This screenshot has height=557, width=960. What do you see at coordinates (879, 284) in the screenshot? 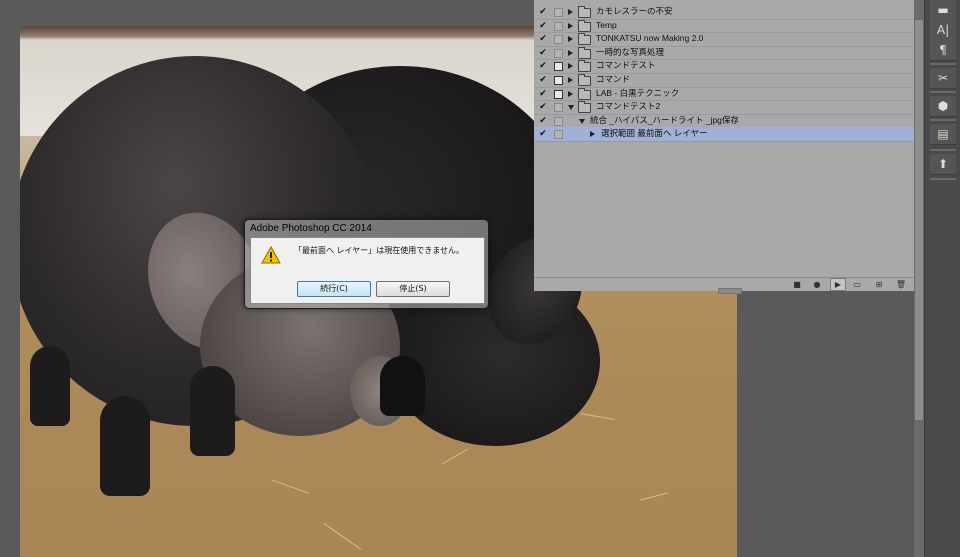
I see `new-action-icon: ⊞` at bounding box center [879, 284].